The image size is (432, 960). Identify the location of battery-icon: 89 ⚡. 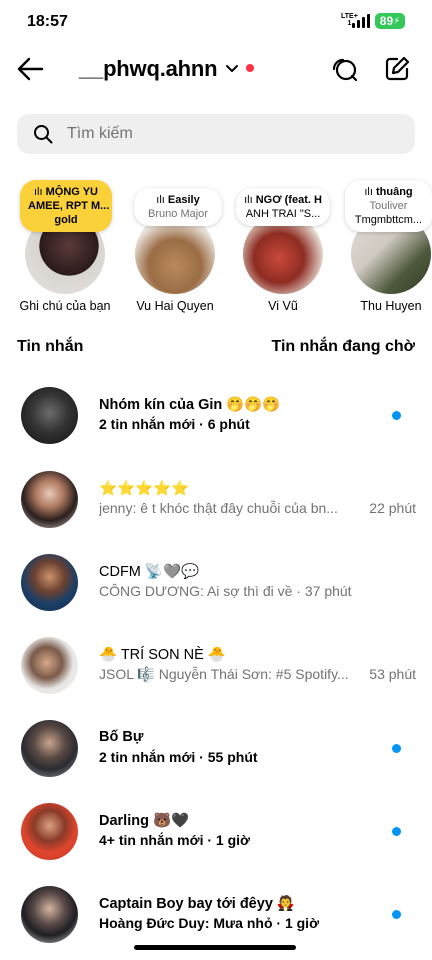
(390, 21).